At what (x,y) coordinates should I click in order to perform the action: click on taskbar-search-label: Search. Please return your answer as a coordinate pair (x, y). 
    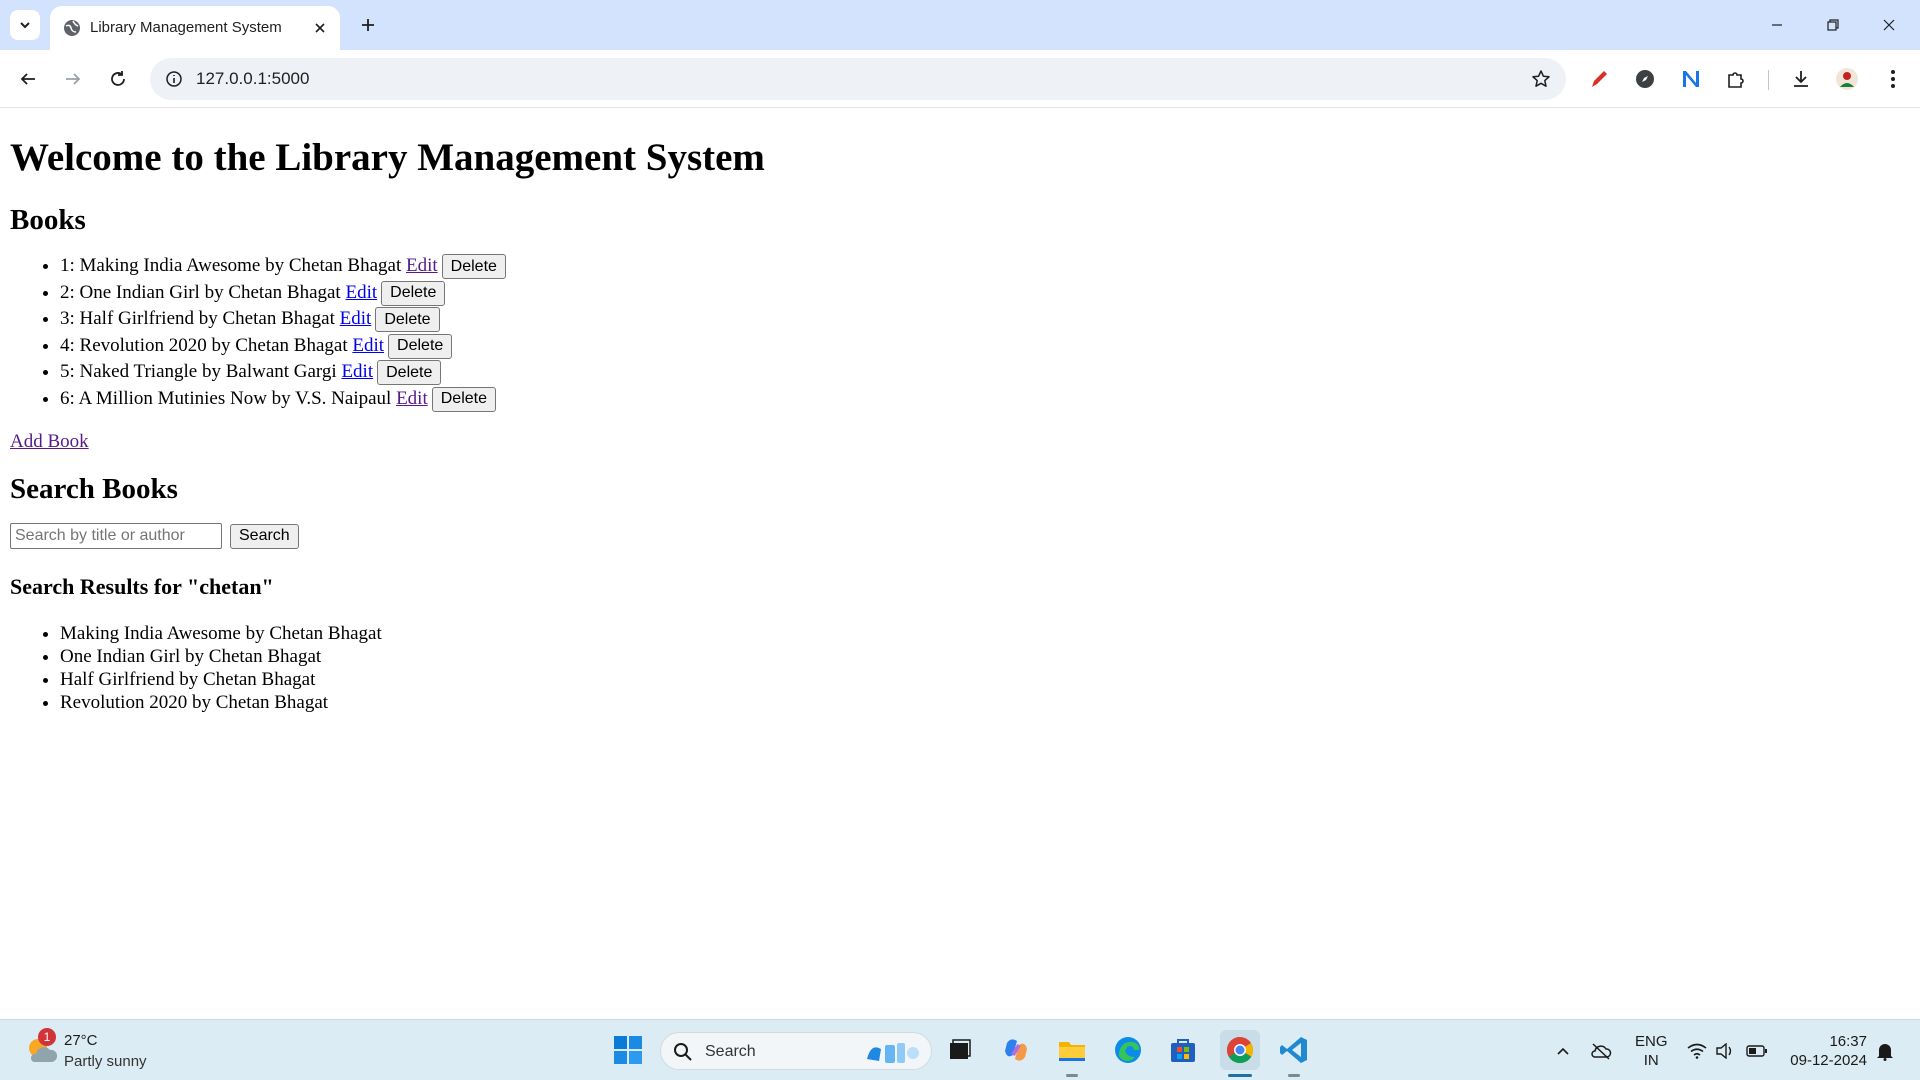
    Looking at the image, I should click on (730, 1051).